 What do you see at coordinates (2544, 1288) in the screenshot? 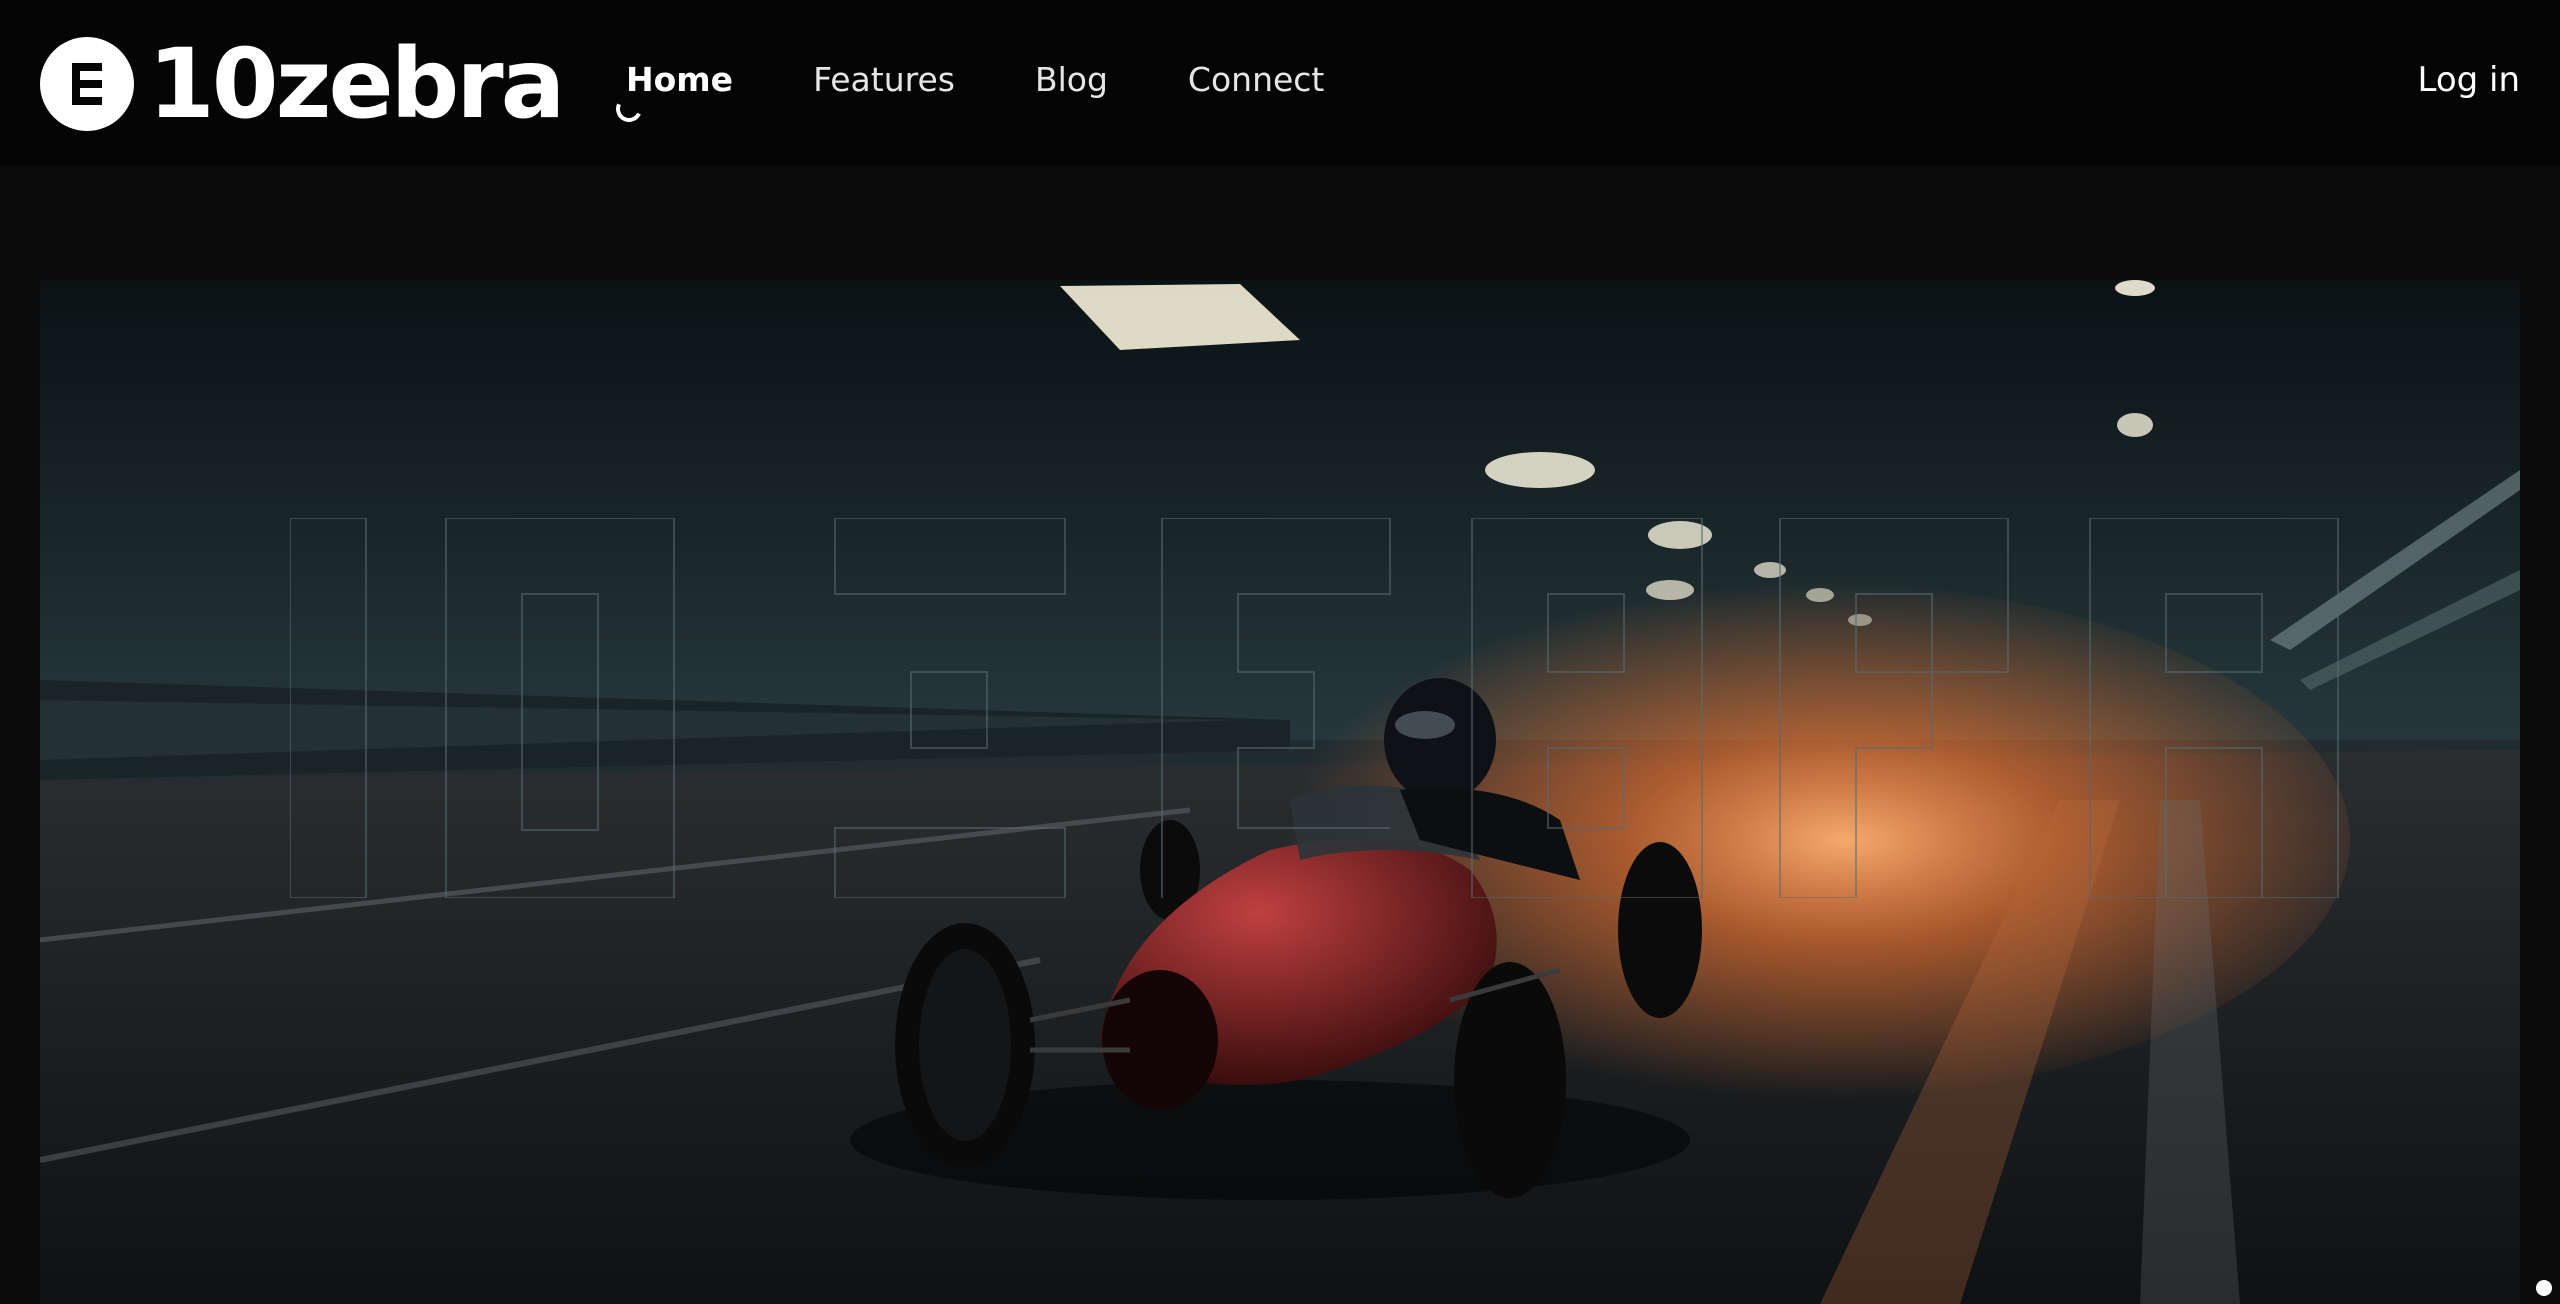
I see `scroll-indicator` at bounding box center [2544, 1288].